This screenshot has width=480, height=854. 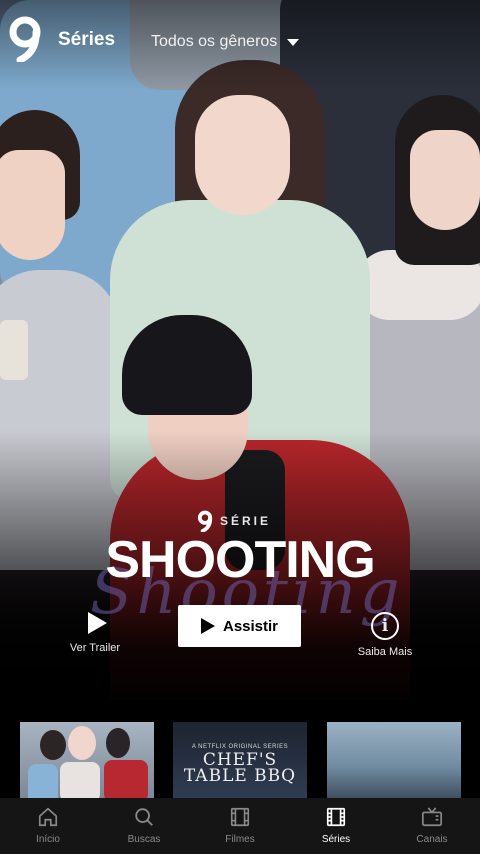 I want to click on genre-dropdown: Todos os gêneros, so click(x=225, y=42).